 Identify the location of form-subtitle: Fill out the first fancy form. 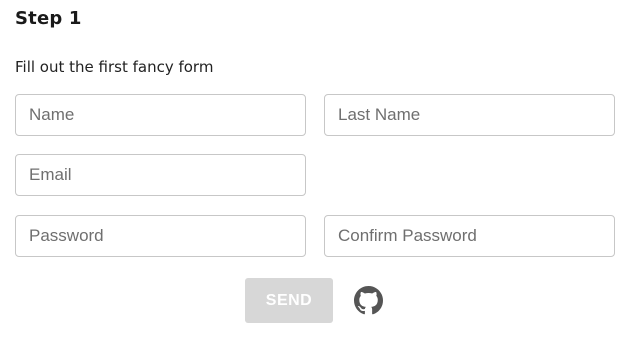
(114, 67).